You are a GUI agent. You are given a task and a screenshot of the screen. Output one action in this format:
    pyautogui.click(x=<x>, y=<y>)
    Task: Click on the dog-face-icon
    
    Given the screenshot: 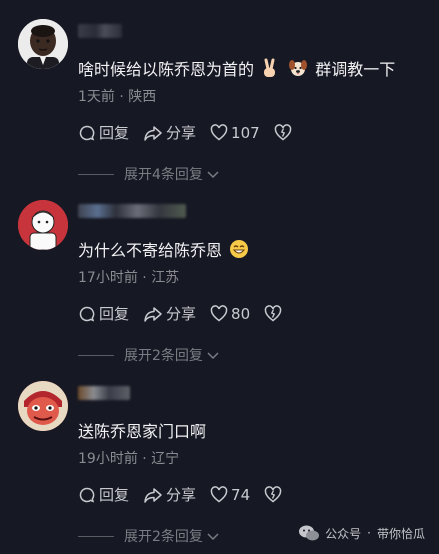 What is the action you would take?
    pyautogui.click(x=298, y=70)
    